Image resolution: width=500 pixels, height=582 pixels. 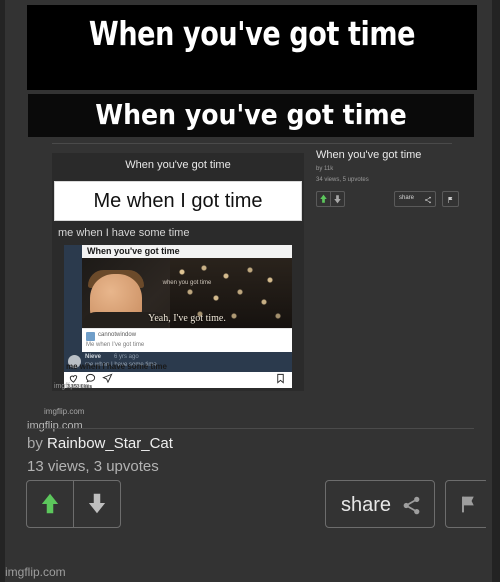 I want to click on byline: by Rainbow_Star_Cat, so click(x=100, y=443).